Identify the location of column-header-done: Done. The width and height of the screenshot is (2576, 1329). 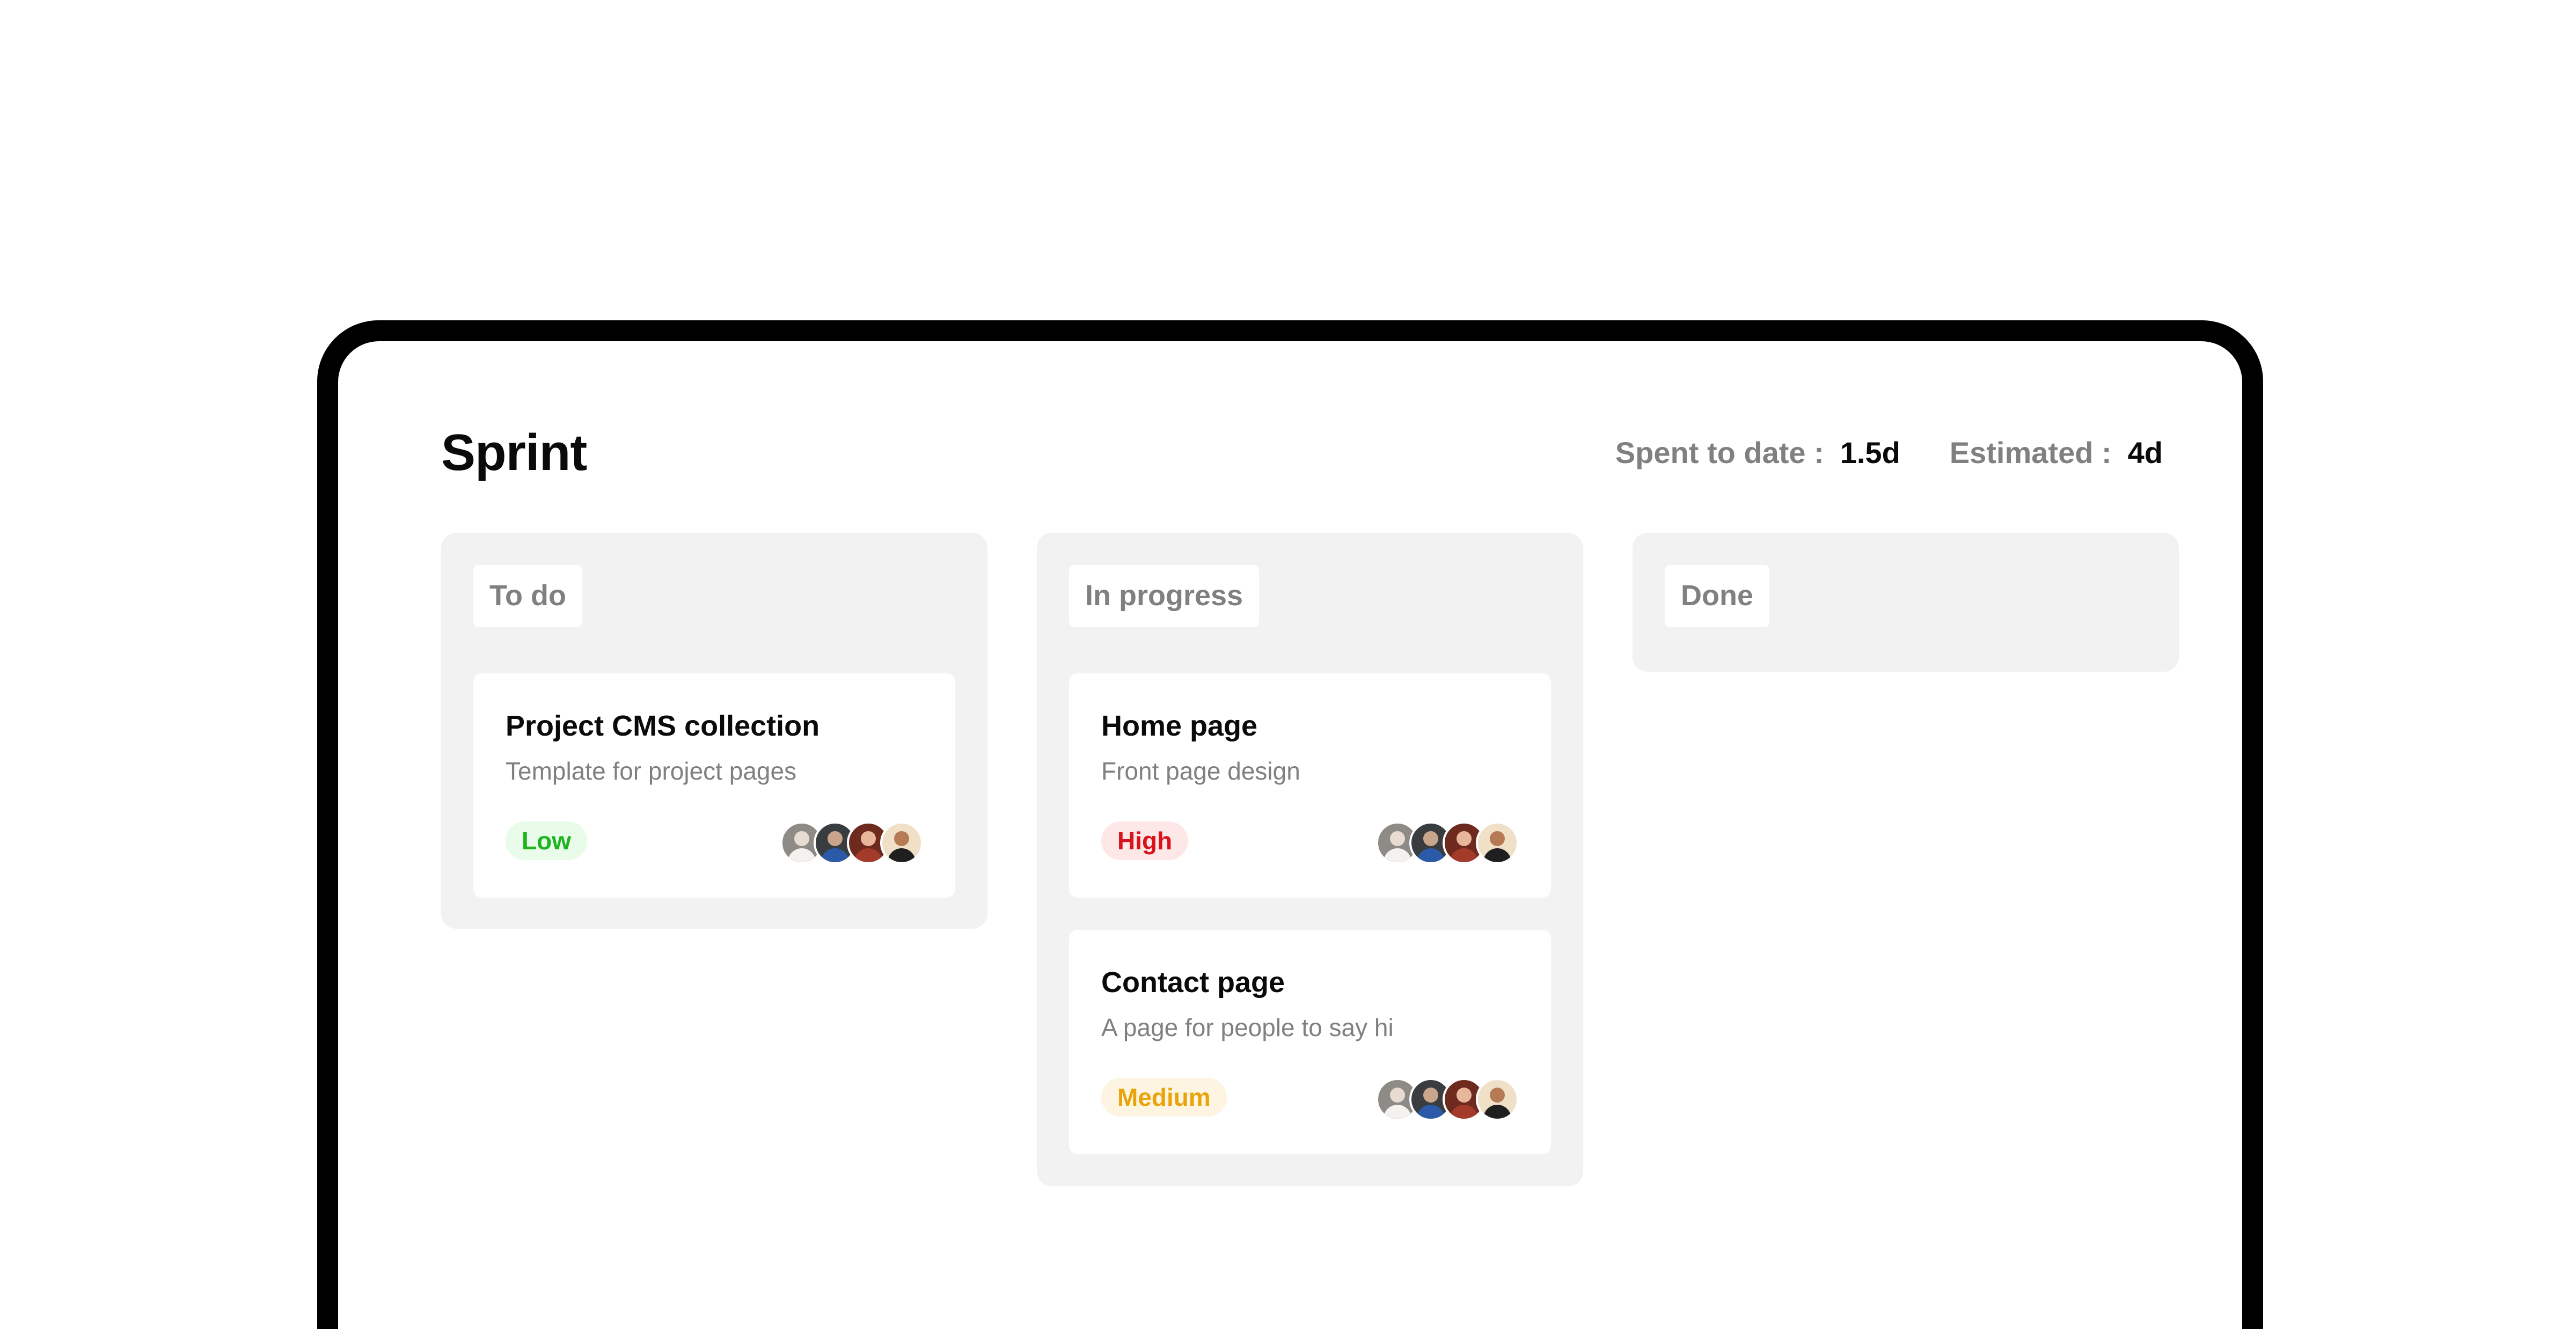
(1717, 596).